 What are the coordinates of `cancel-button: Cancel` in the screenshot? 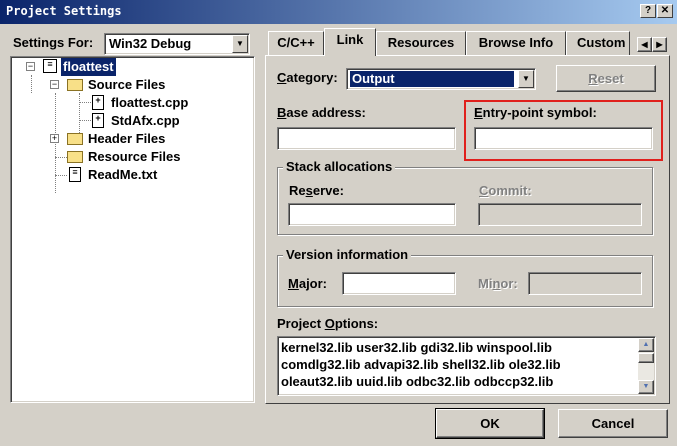 It's located at (613, 423).